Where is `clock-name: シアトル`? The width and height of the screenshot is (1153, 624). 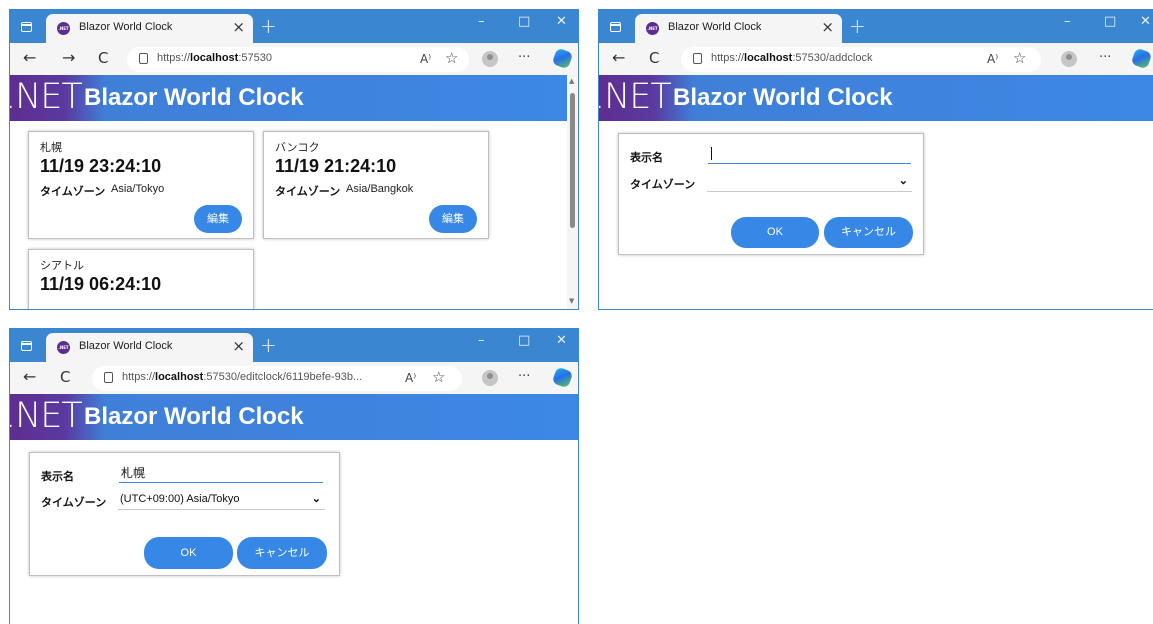
clock-name: シアトル is located at coordinates (62, 265).